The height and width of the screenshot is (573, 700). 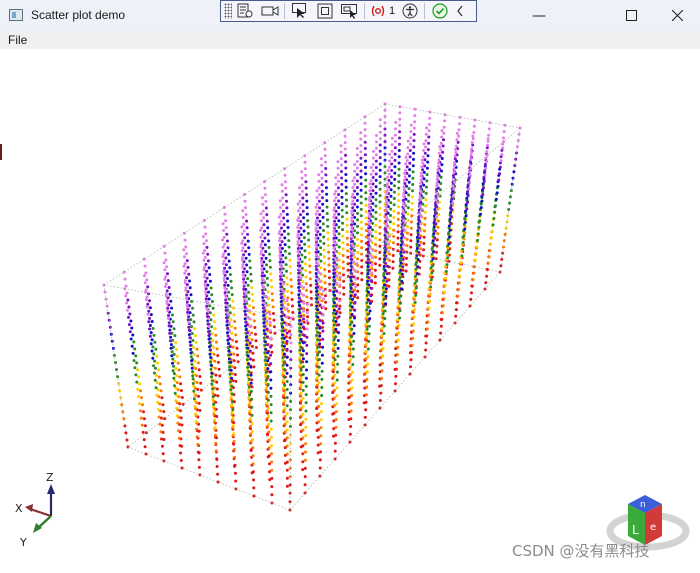 I want to click on collapse-toolbar-button, so click(x=460, y=11).